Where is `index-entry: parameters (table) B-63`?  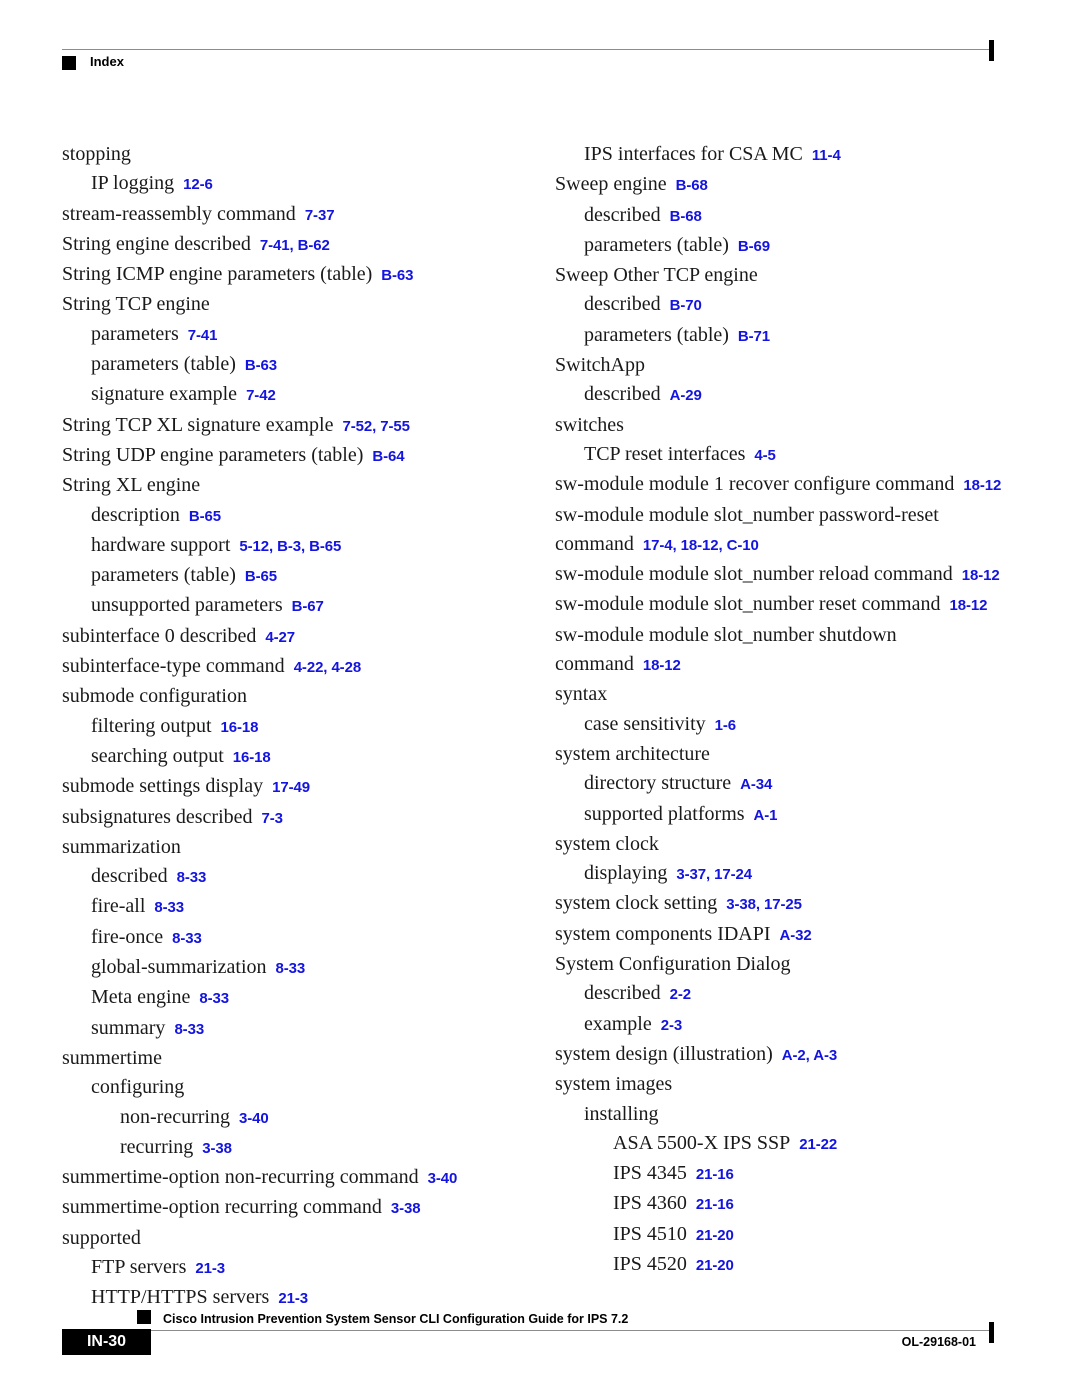
index-entry: parameters (table) B-63 is located at coordinates (311, 365).